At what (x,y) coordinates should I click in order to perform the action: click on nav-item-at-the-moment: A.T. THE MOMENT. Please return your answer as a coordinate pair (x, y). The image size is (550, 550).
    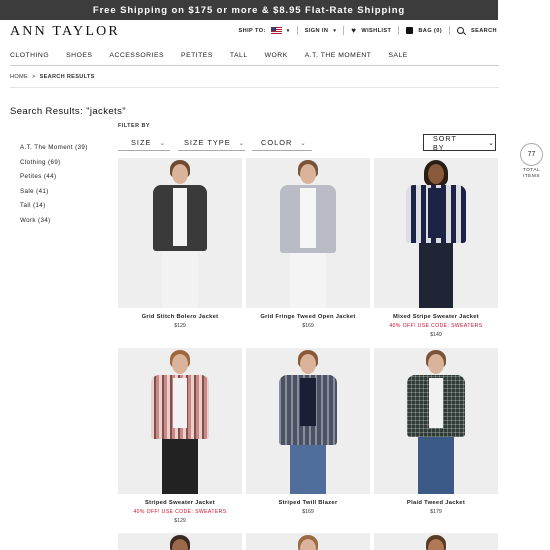
    Looking at the image, I should click on (338, 55).